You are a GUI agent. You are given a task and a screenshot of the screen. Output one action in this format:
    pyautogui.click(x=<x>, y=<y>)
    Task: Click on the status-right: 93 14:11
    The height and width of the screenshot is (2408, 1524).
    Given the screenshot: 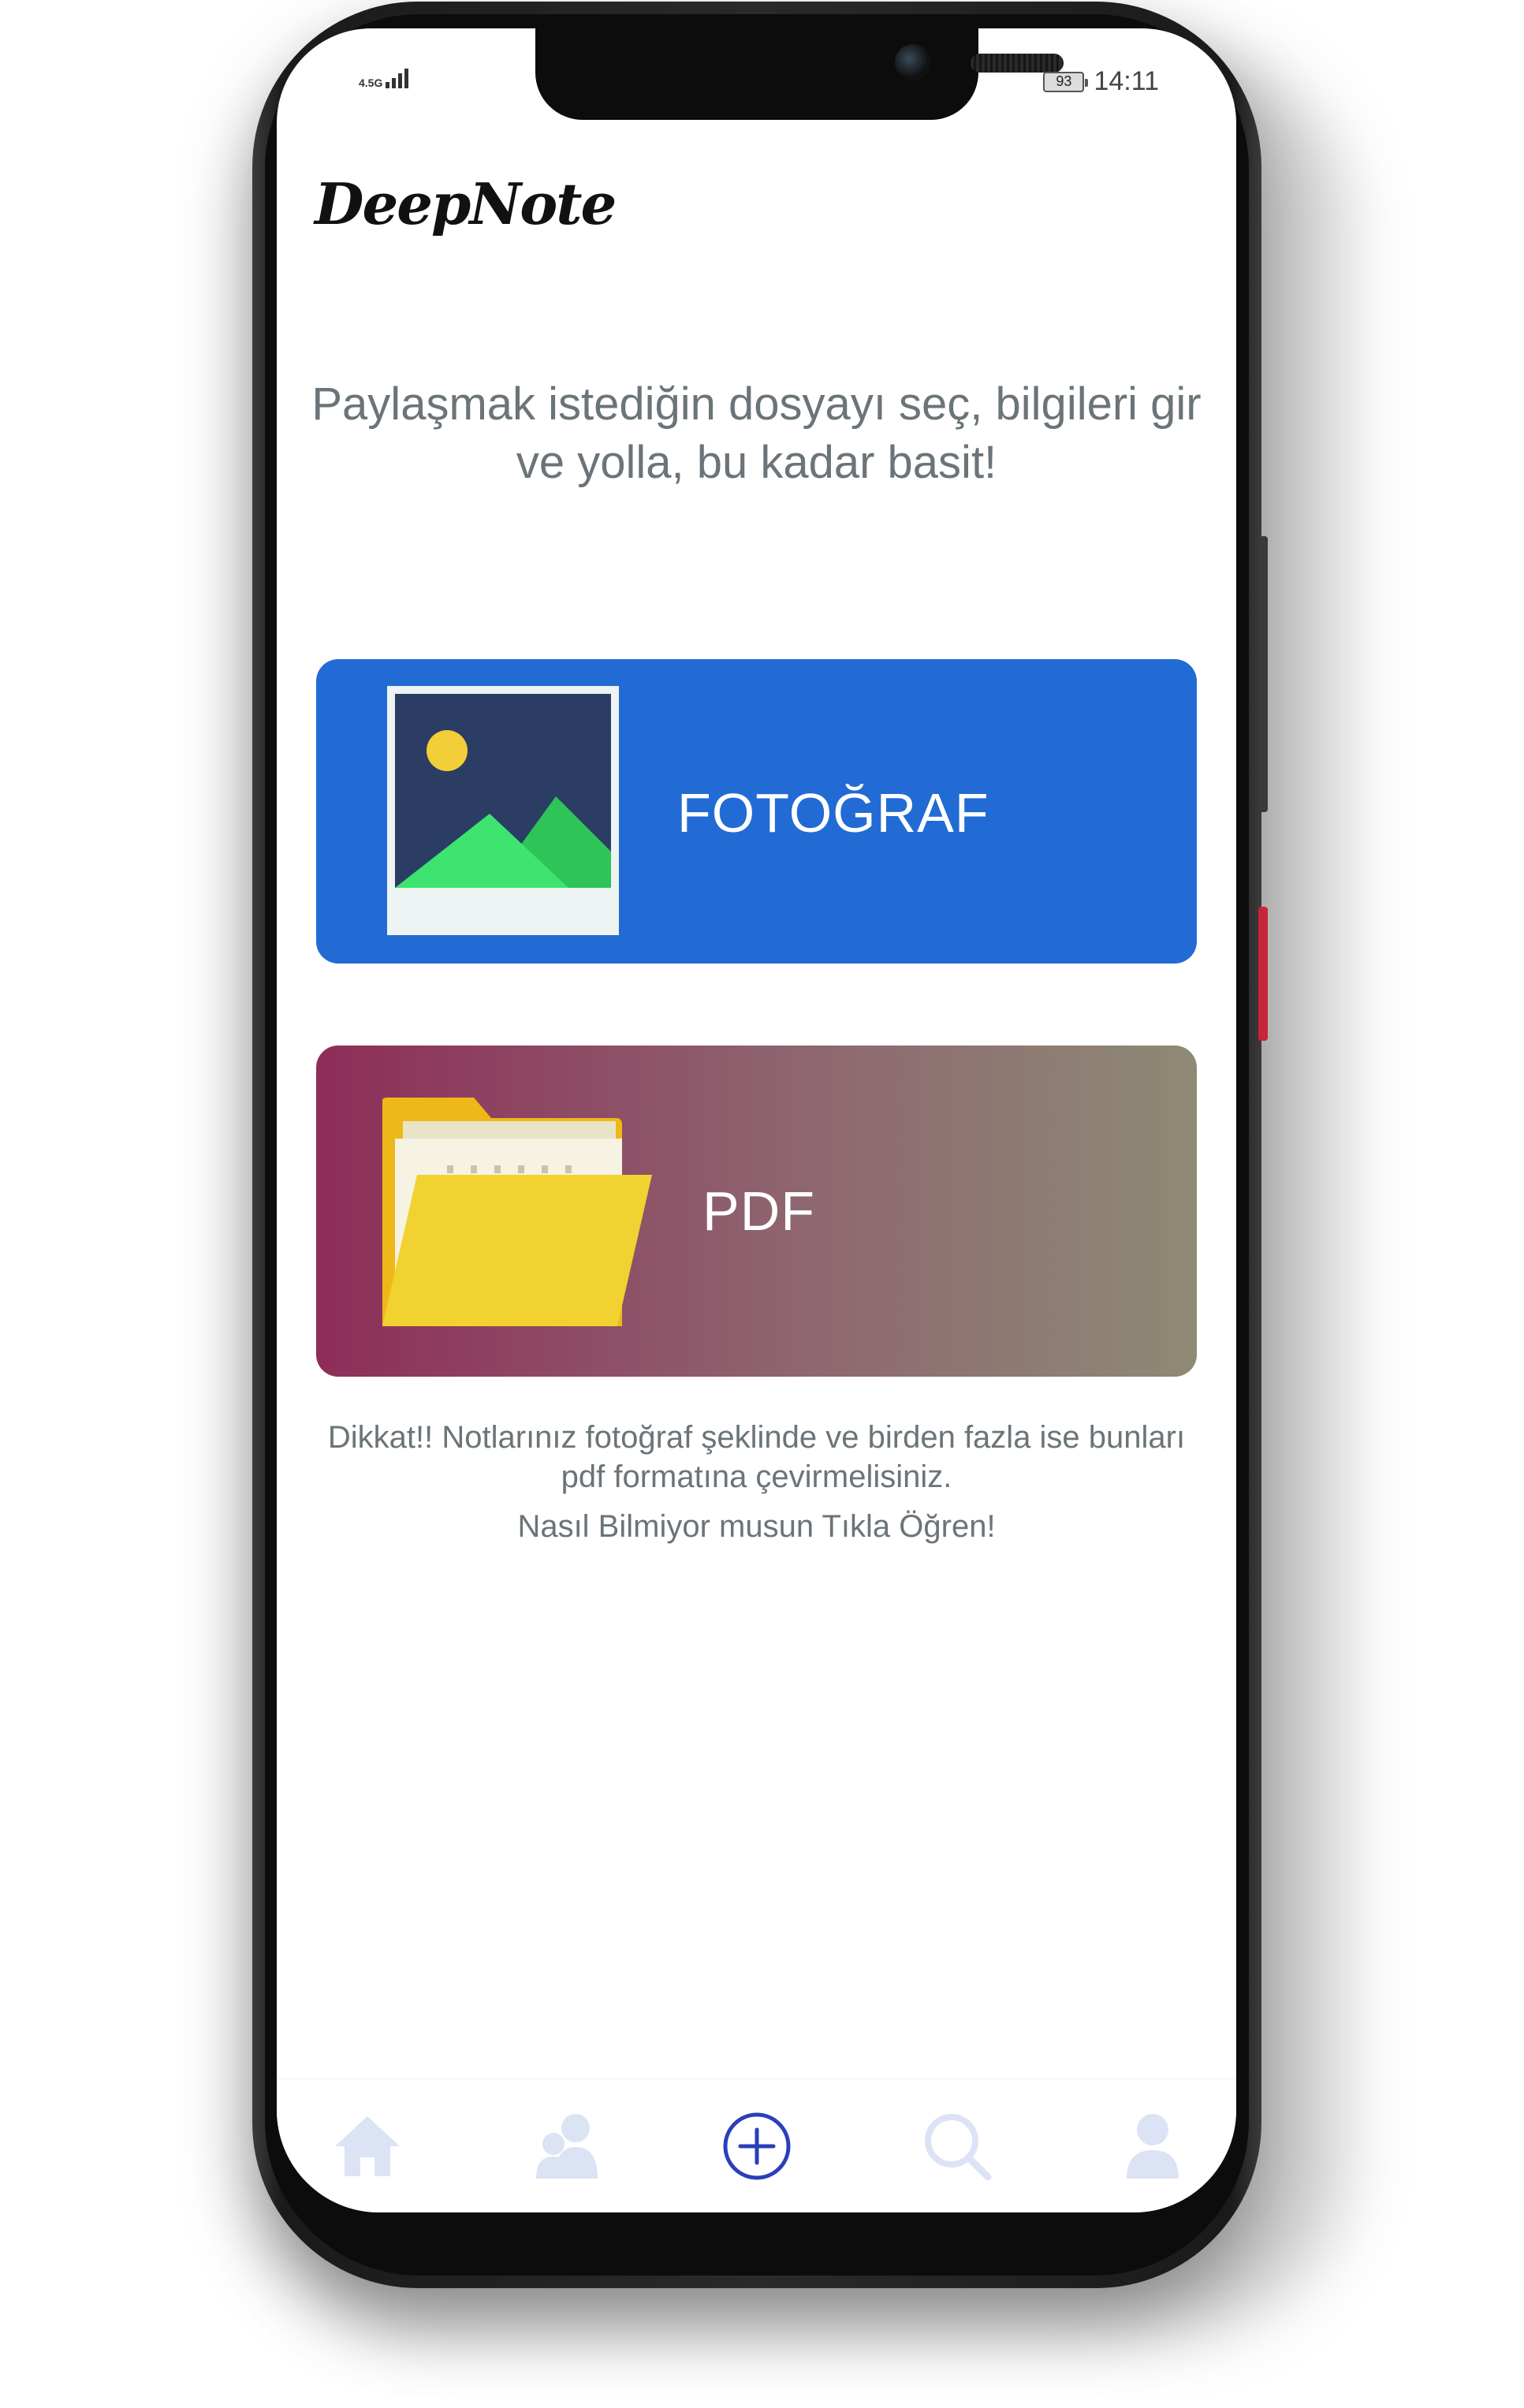 What is the action you would take?
    pyautogui.click(x=1101, y=81)
    